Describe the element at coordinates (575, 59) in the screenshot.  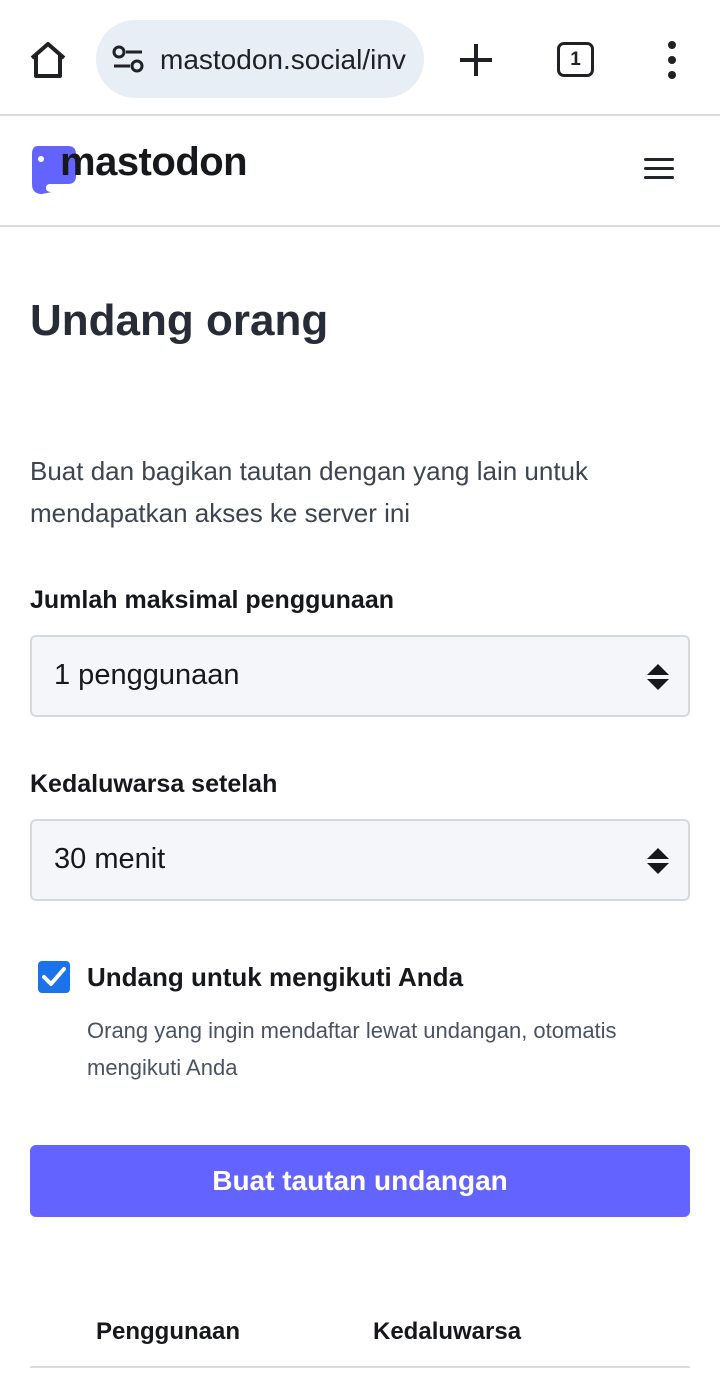
I see `tab-switcher-button: 1` at that location.